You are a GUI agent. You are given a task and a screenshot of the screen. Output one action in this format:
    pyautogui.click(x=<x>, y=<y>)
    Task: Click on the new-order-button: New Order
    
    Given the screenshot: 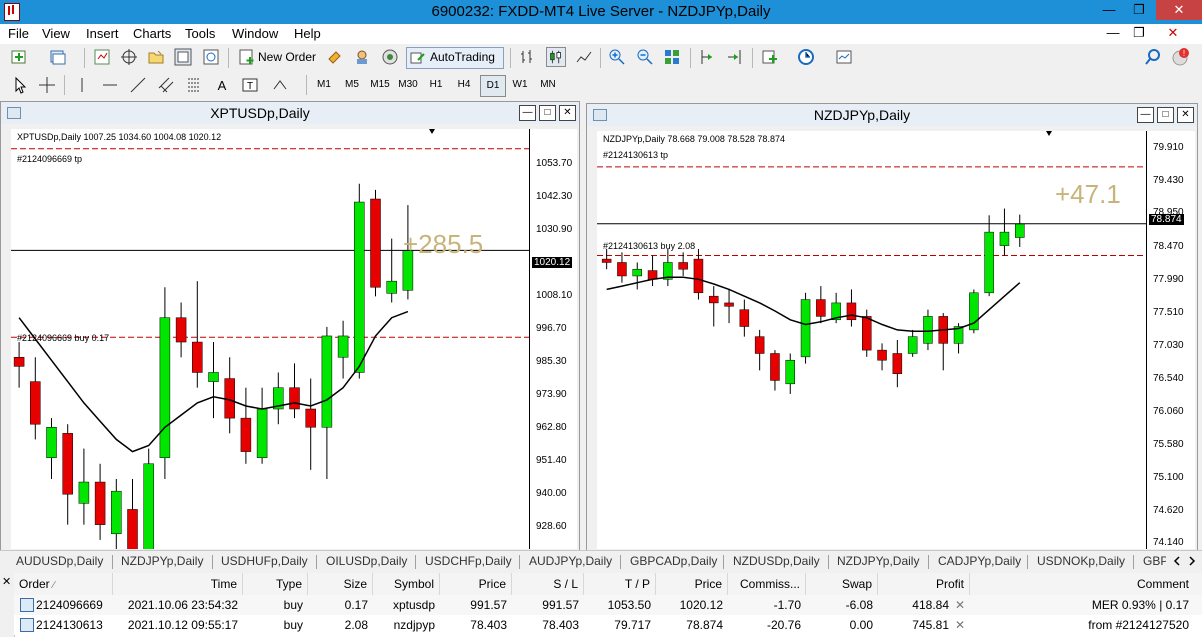 What is the action you would take?
    pyautogui.click(x=287, y=57)
    